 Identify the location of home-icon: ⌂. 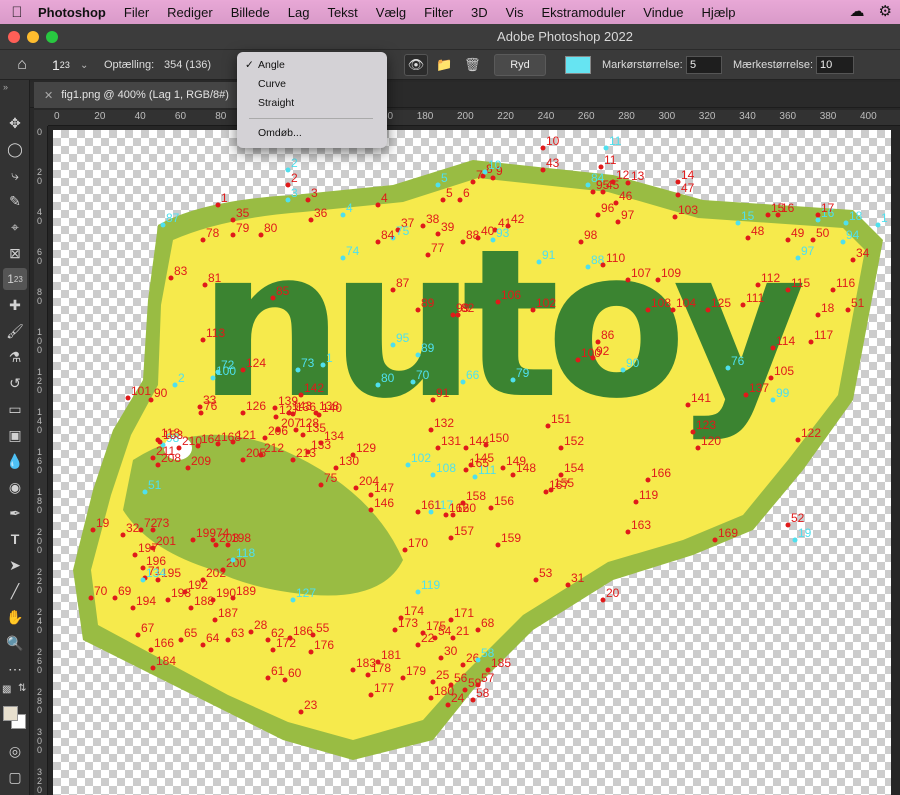
(22, 65).